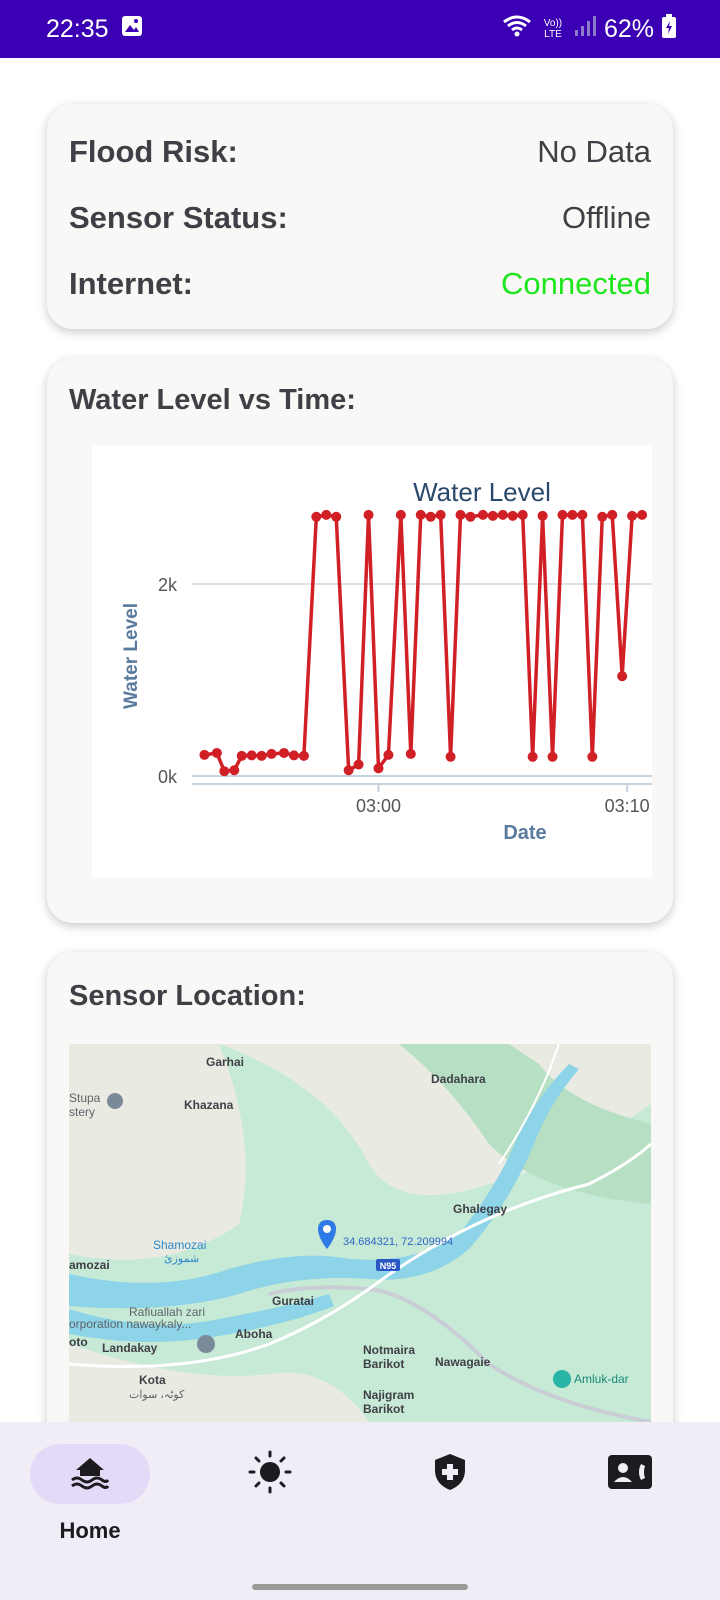 This screenshot has height=1600, width=720. Describe the element at coordinates (450, 1474) in the screenshot. I see `nav-safety-pill` at that location.